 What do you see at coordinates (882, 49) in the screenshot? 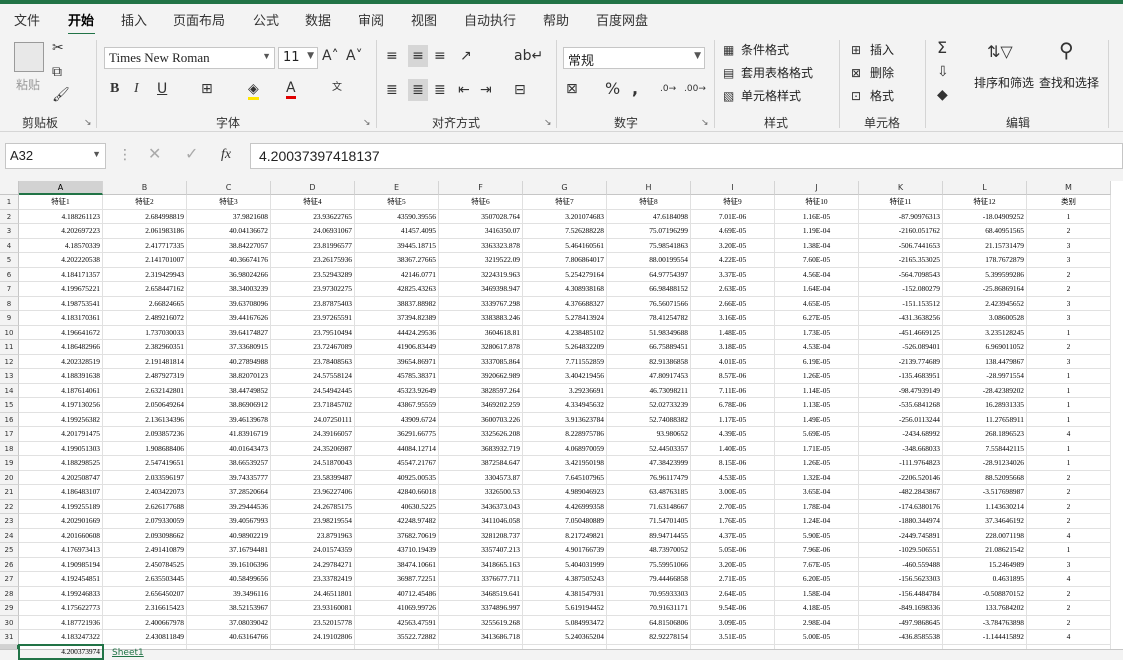
I see `insert-cells-button: 插入` at bounding box center [882, 49].